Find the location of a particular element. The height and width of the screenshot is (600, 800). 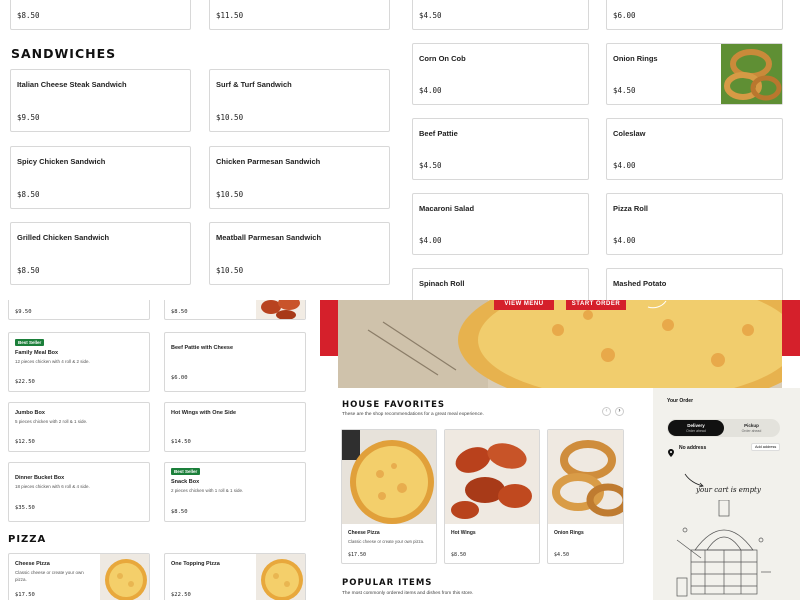

pickup-option: Pickup Order ahead is located at coordinates (751, 428).